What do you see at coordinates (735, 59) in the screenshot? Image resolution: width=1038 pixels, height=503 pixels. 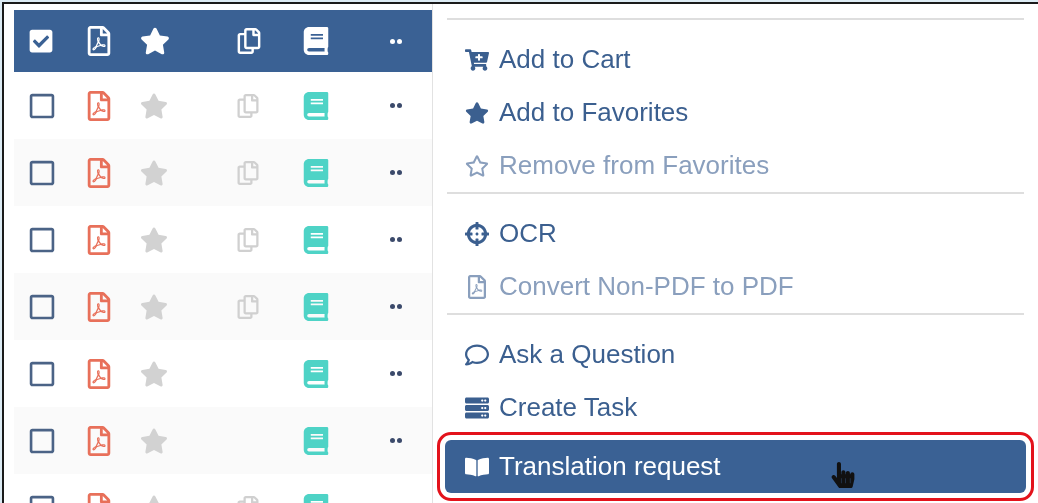 I see `menu-item: Add to Cart` at bounding box center [735, 59].